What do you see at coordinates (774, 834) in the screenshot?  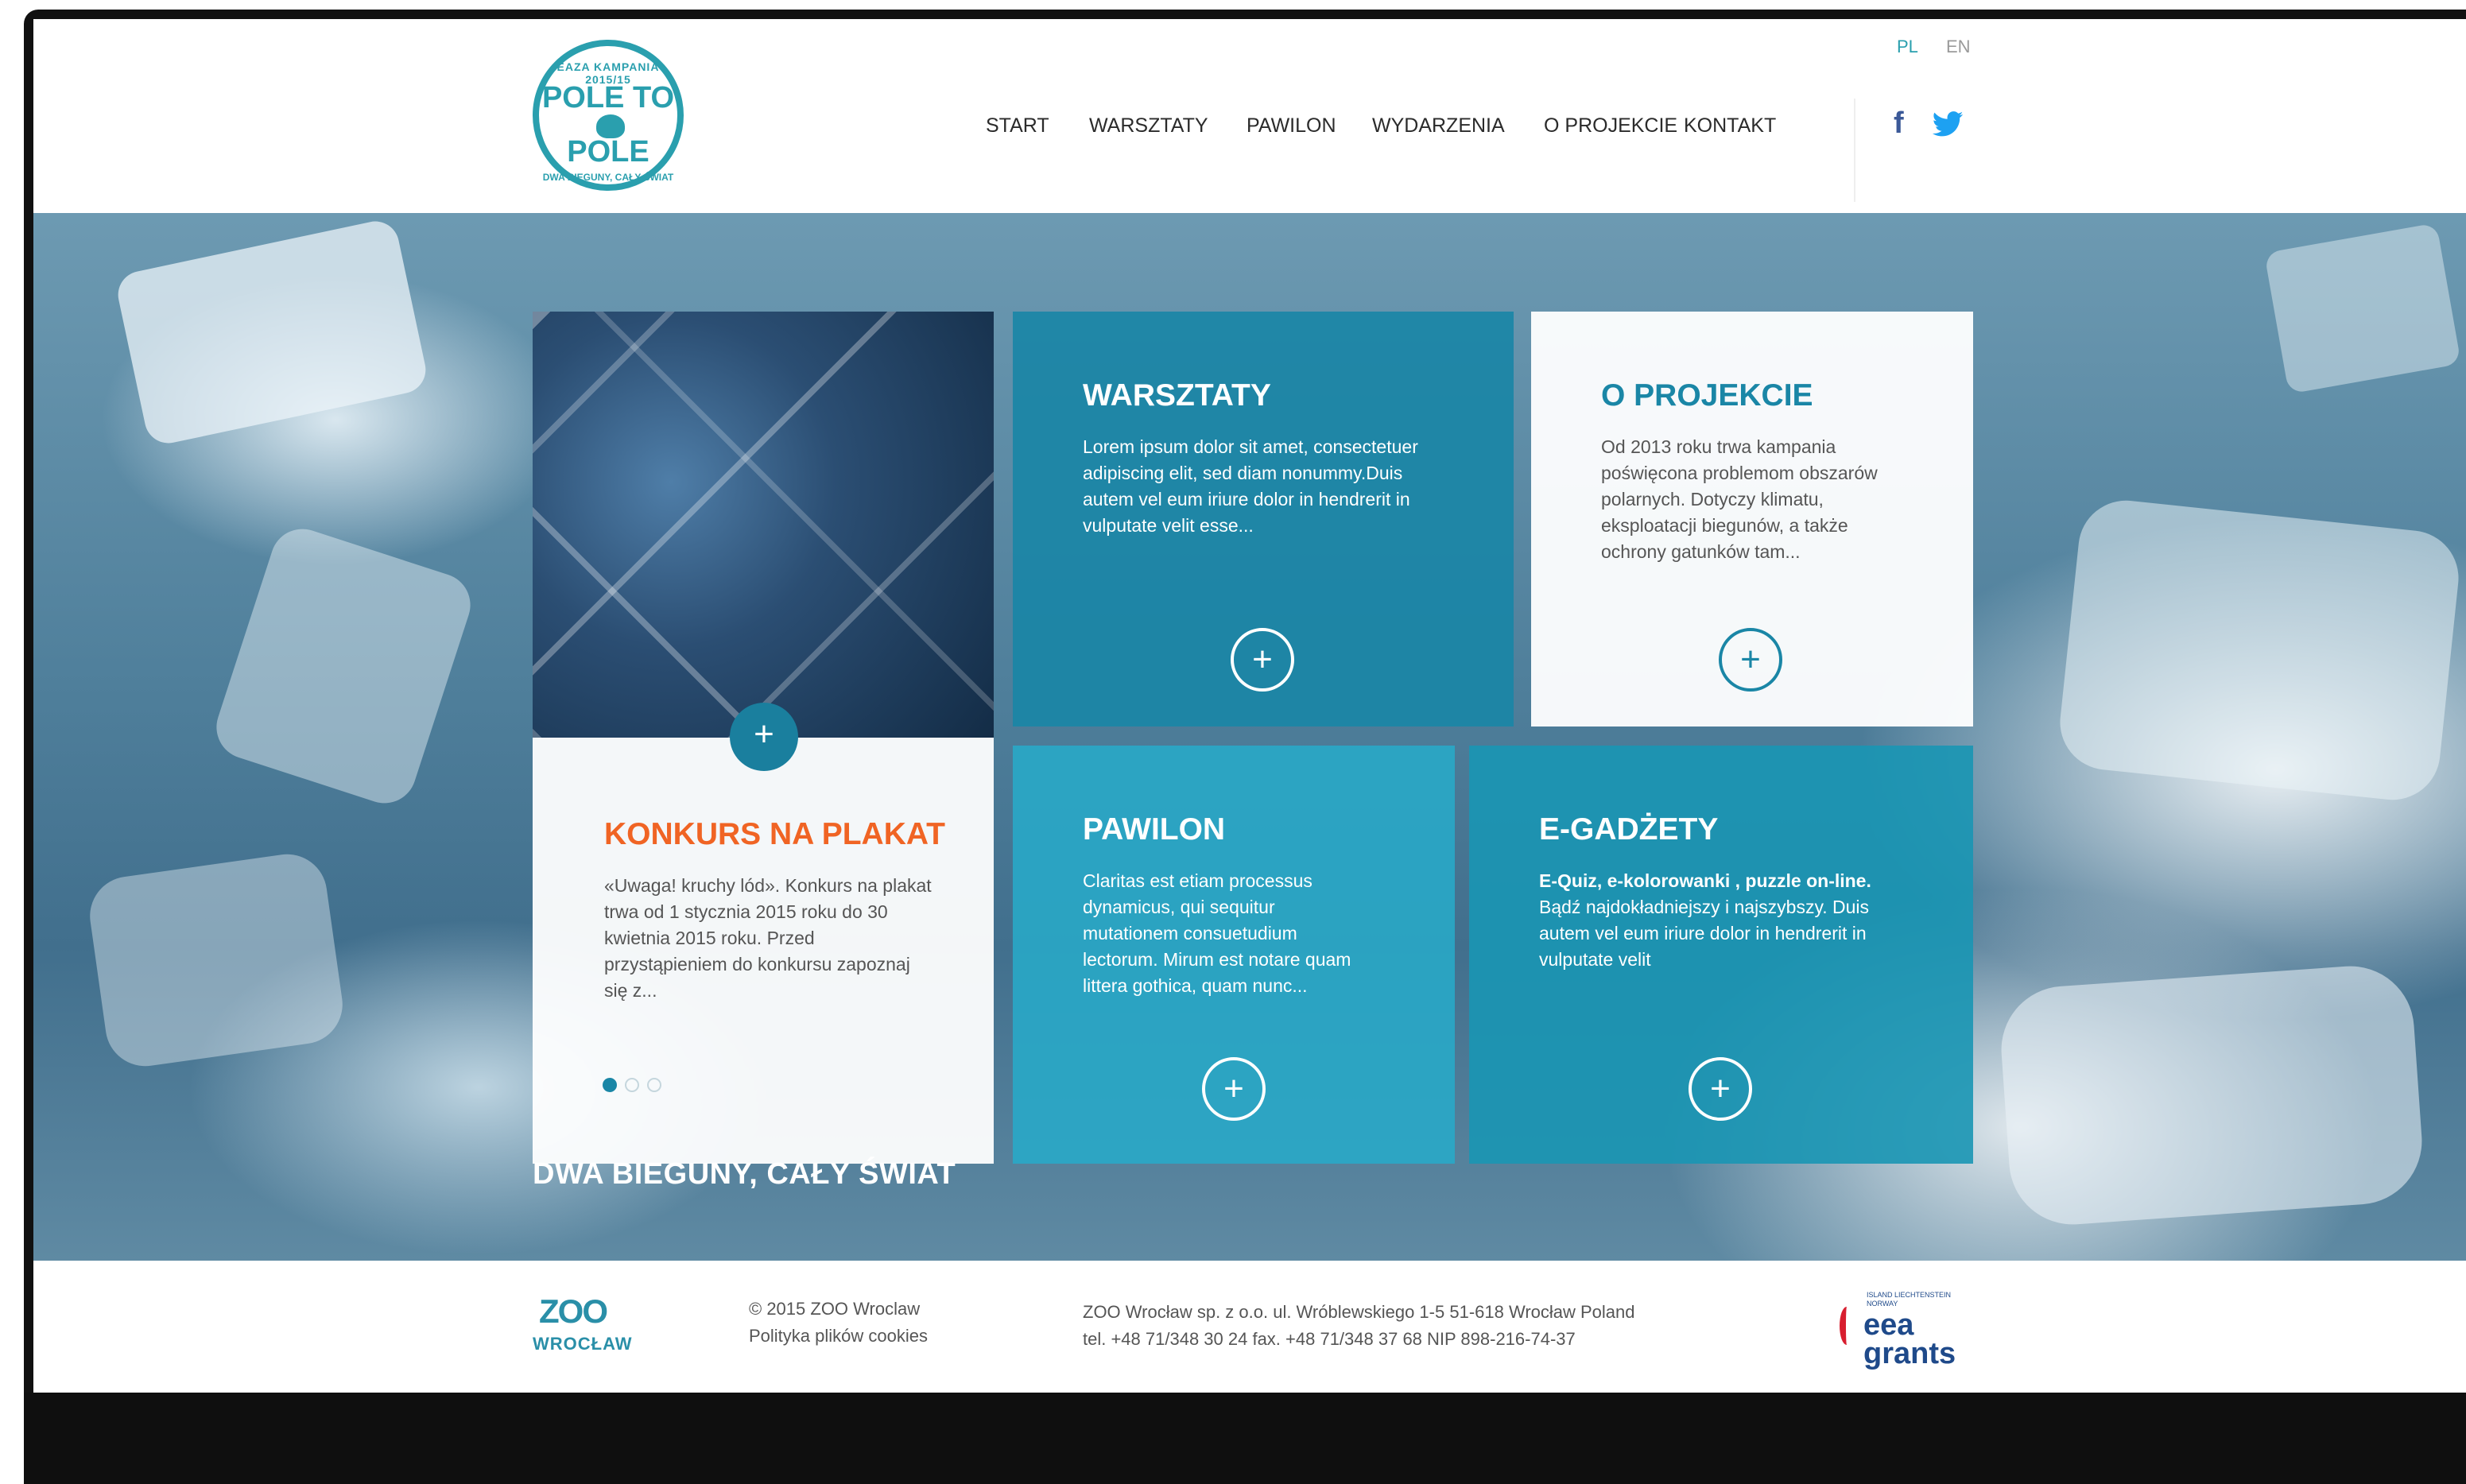 I see `konkurs-title: KONKURS NA PLAKAT` at bounding box center [774, 834].